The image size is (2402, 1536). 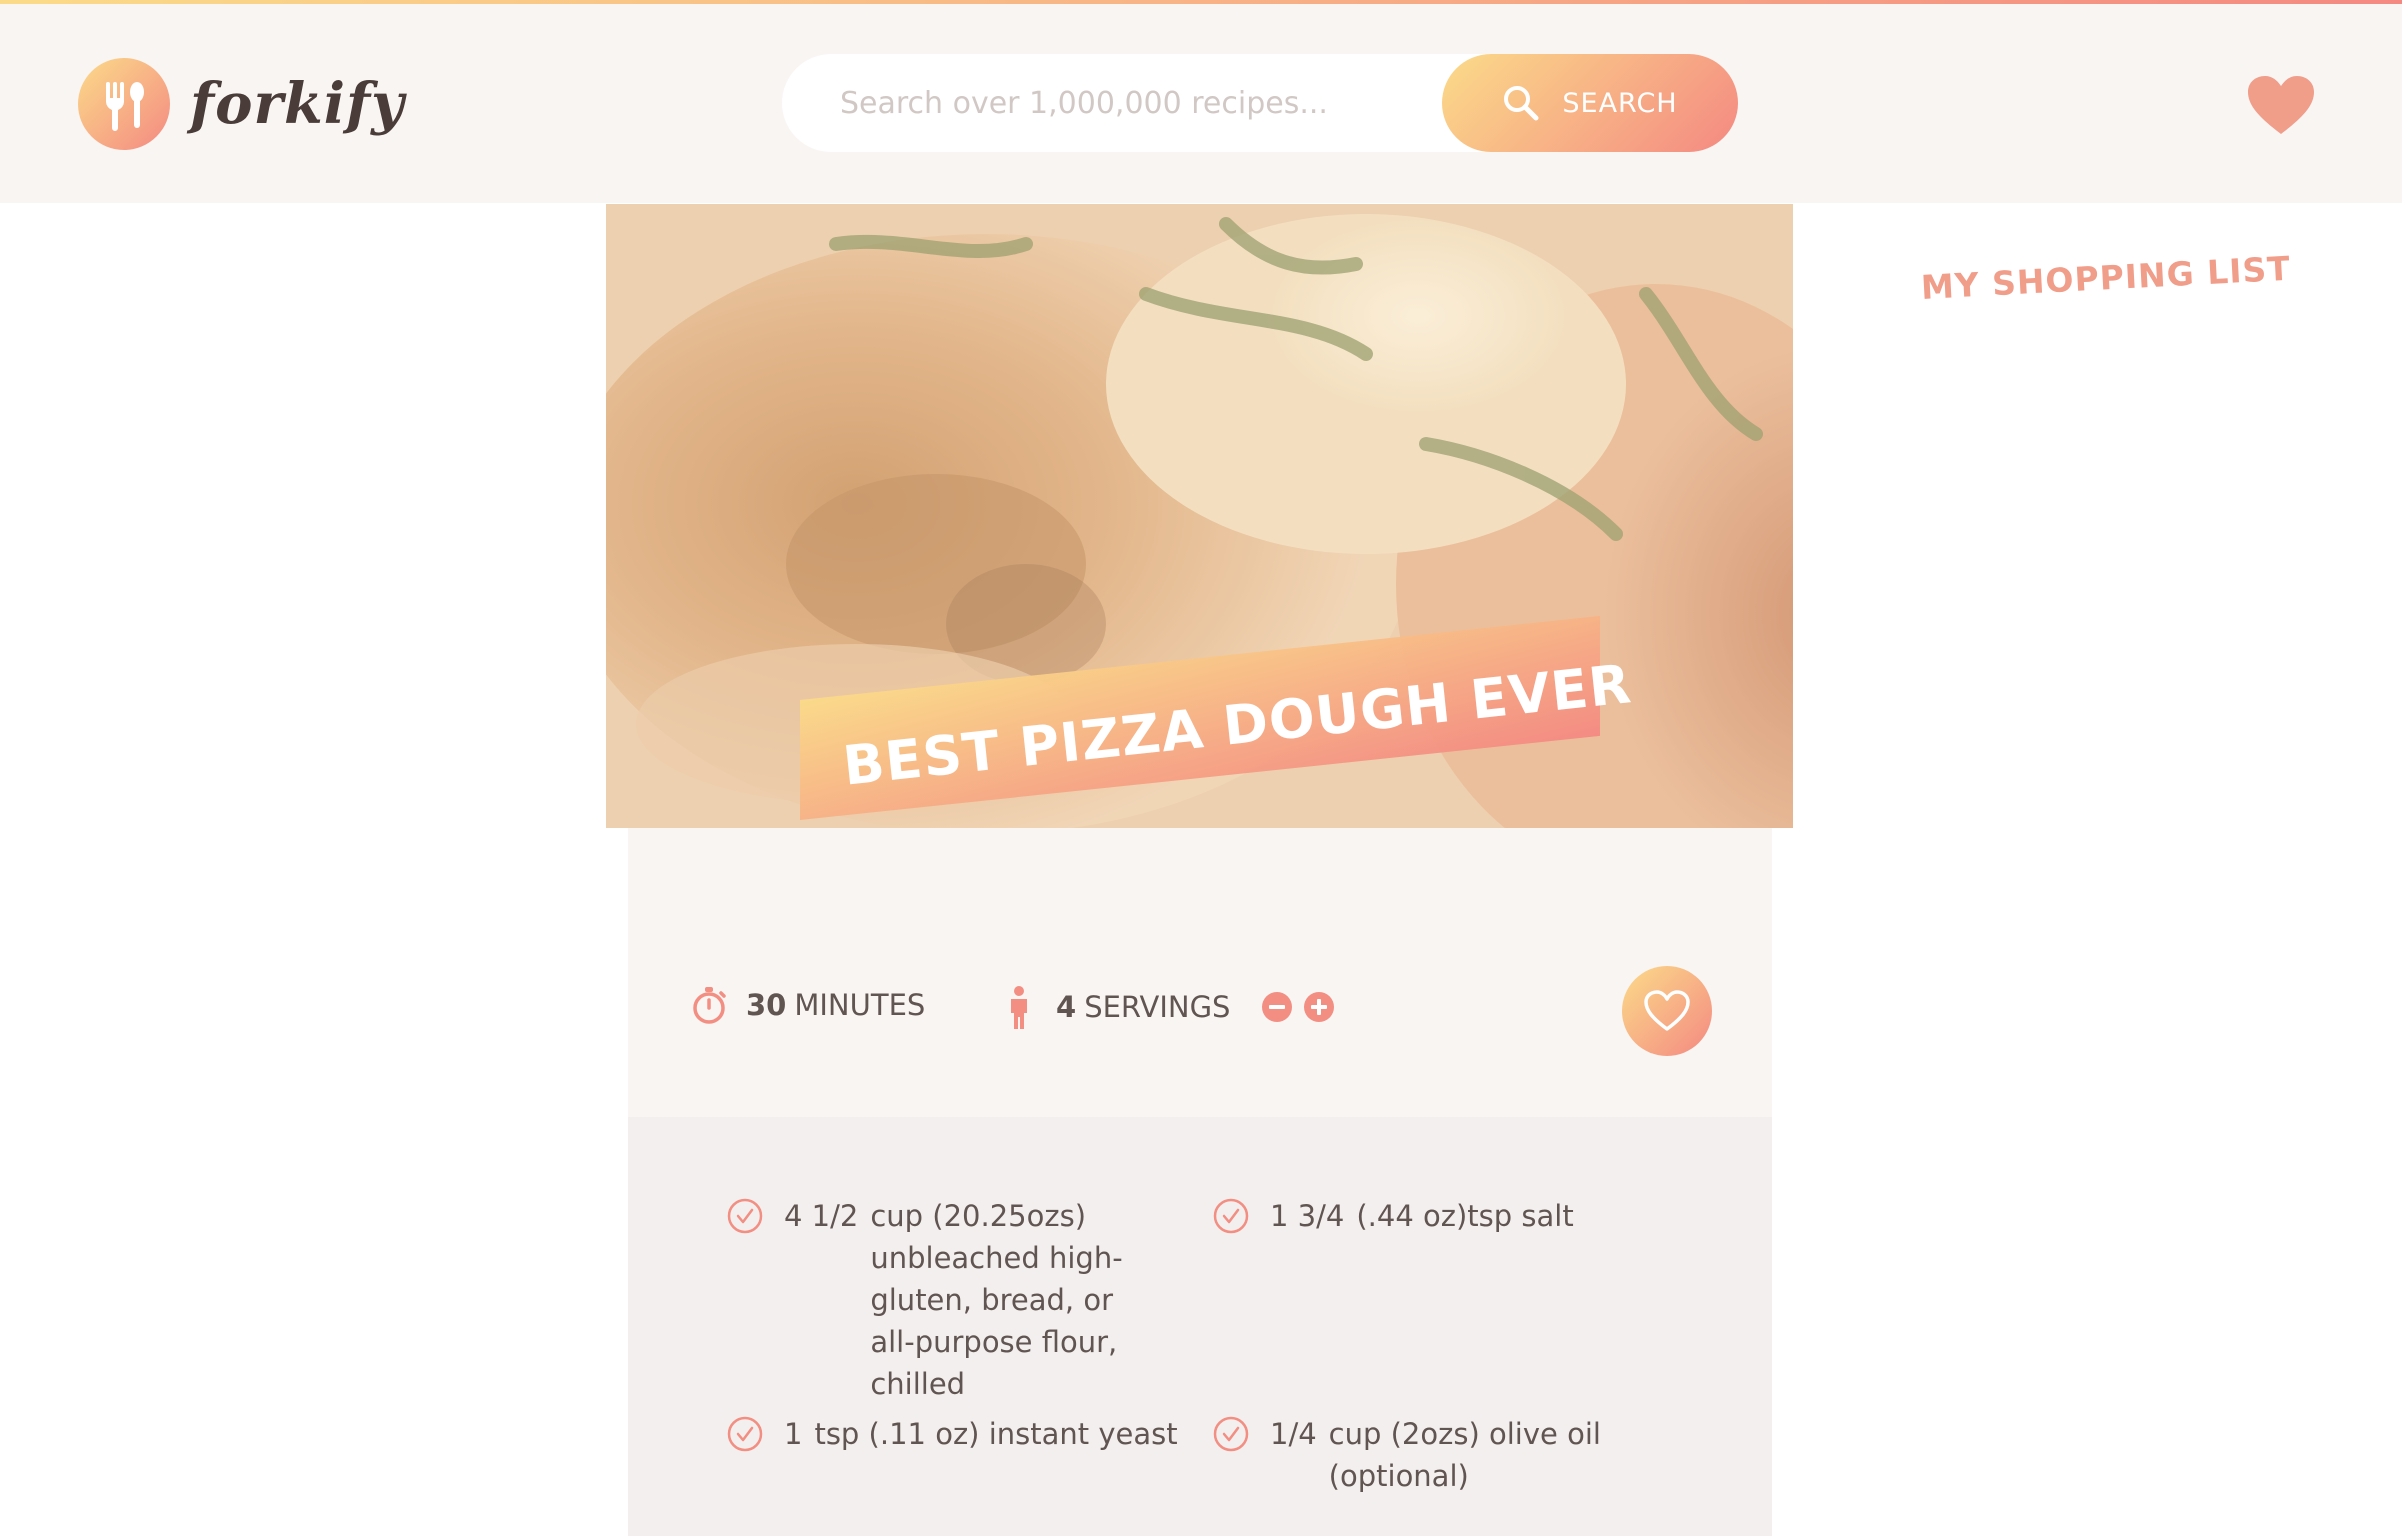 I want to click on logo-text: forkify, so click(x=297, y=104).